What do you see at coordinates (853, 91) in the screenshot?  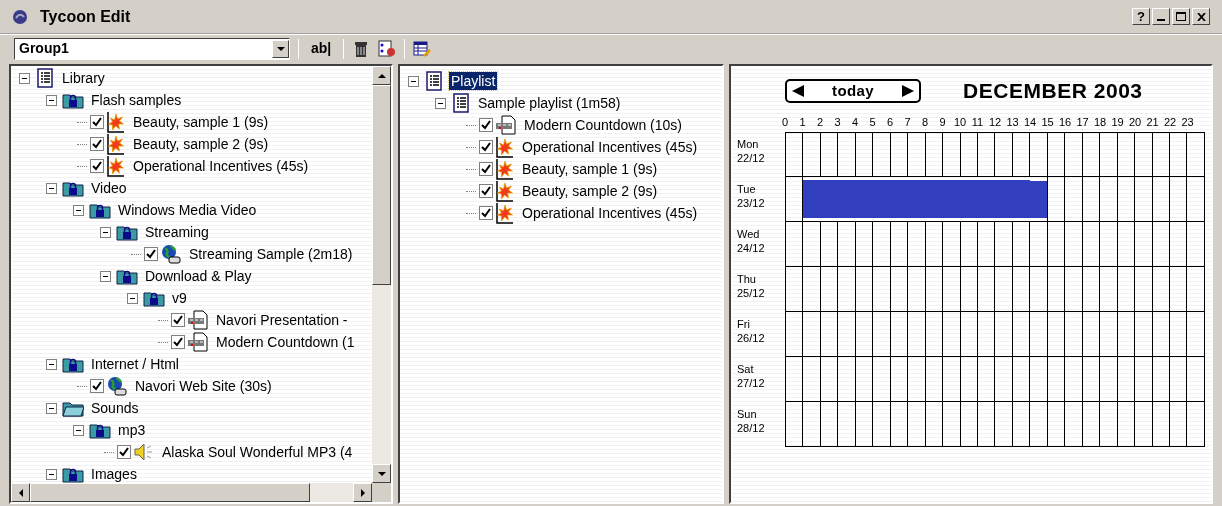 I see `today-button: today` at bounding box center [853, 91].